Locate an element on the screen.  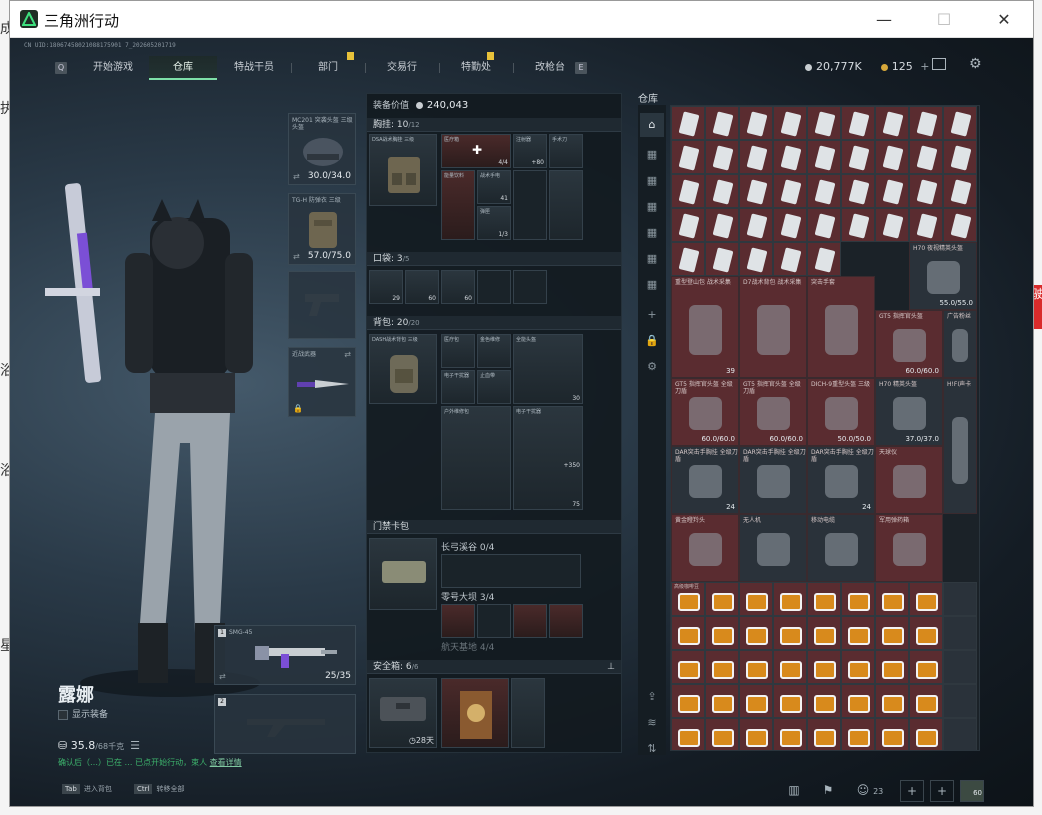
settings-gear-icon: ⚙ is located at coordinates (975, 64).